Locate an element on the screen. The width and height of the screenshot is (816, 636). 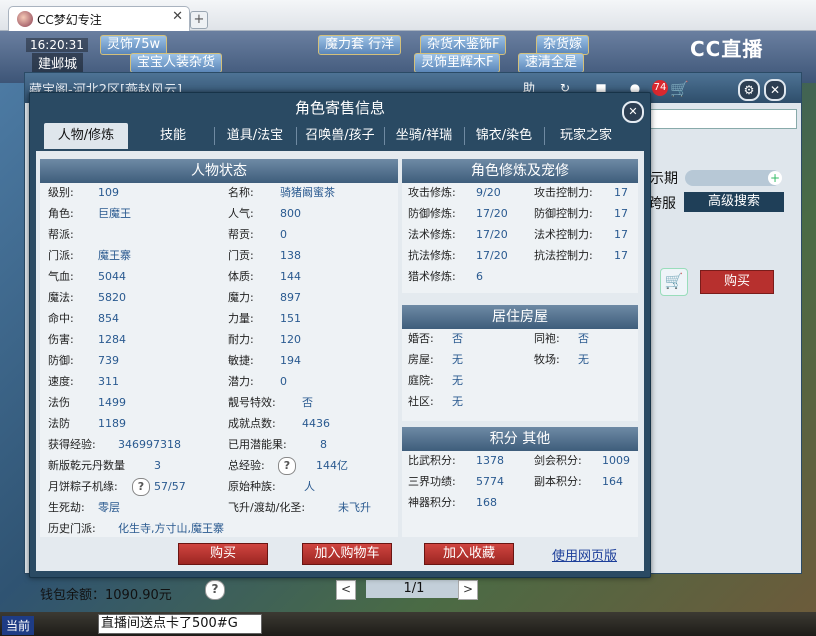
plus-icon: + is located at coordinates (775, 178).